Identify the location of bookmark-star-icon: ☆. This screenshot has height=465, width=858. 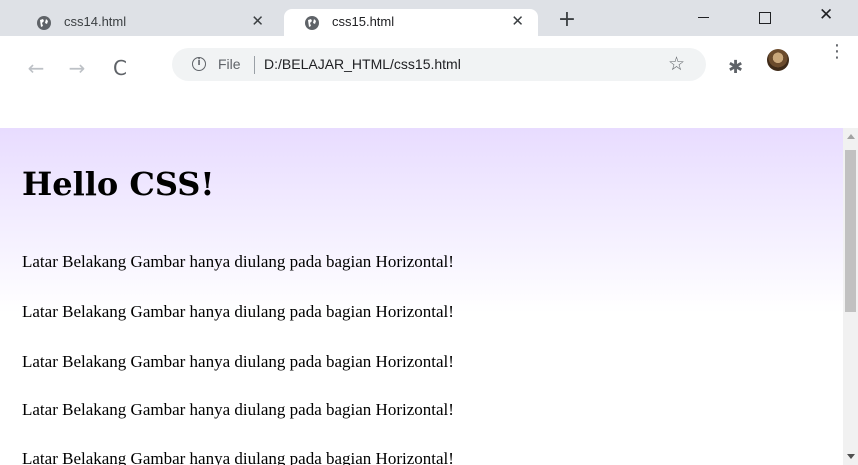
(676, 64).